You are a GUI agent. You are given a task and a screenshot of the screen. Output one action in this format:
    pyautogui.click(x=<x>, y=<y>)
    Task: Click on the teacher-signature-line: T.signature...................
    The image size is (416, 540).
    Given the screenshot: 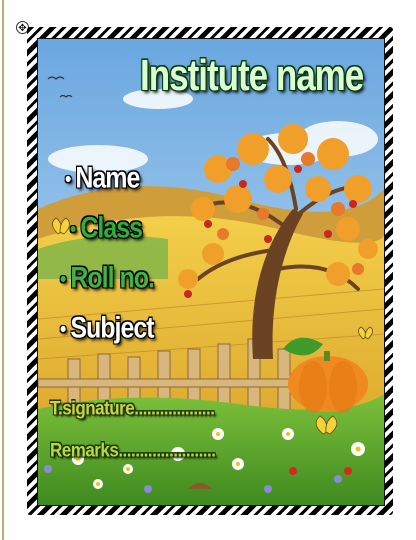 What is the action you would take?
    pyautogui.click(x=132, y=408)
    